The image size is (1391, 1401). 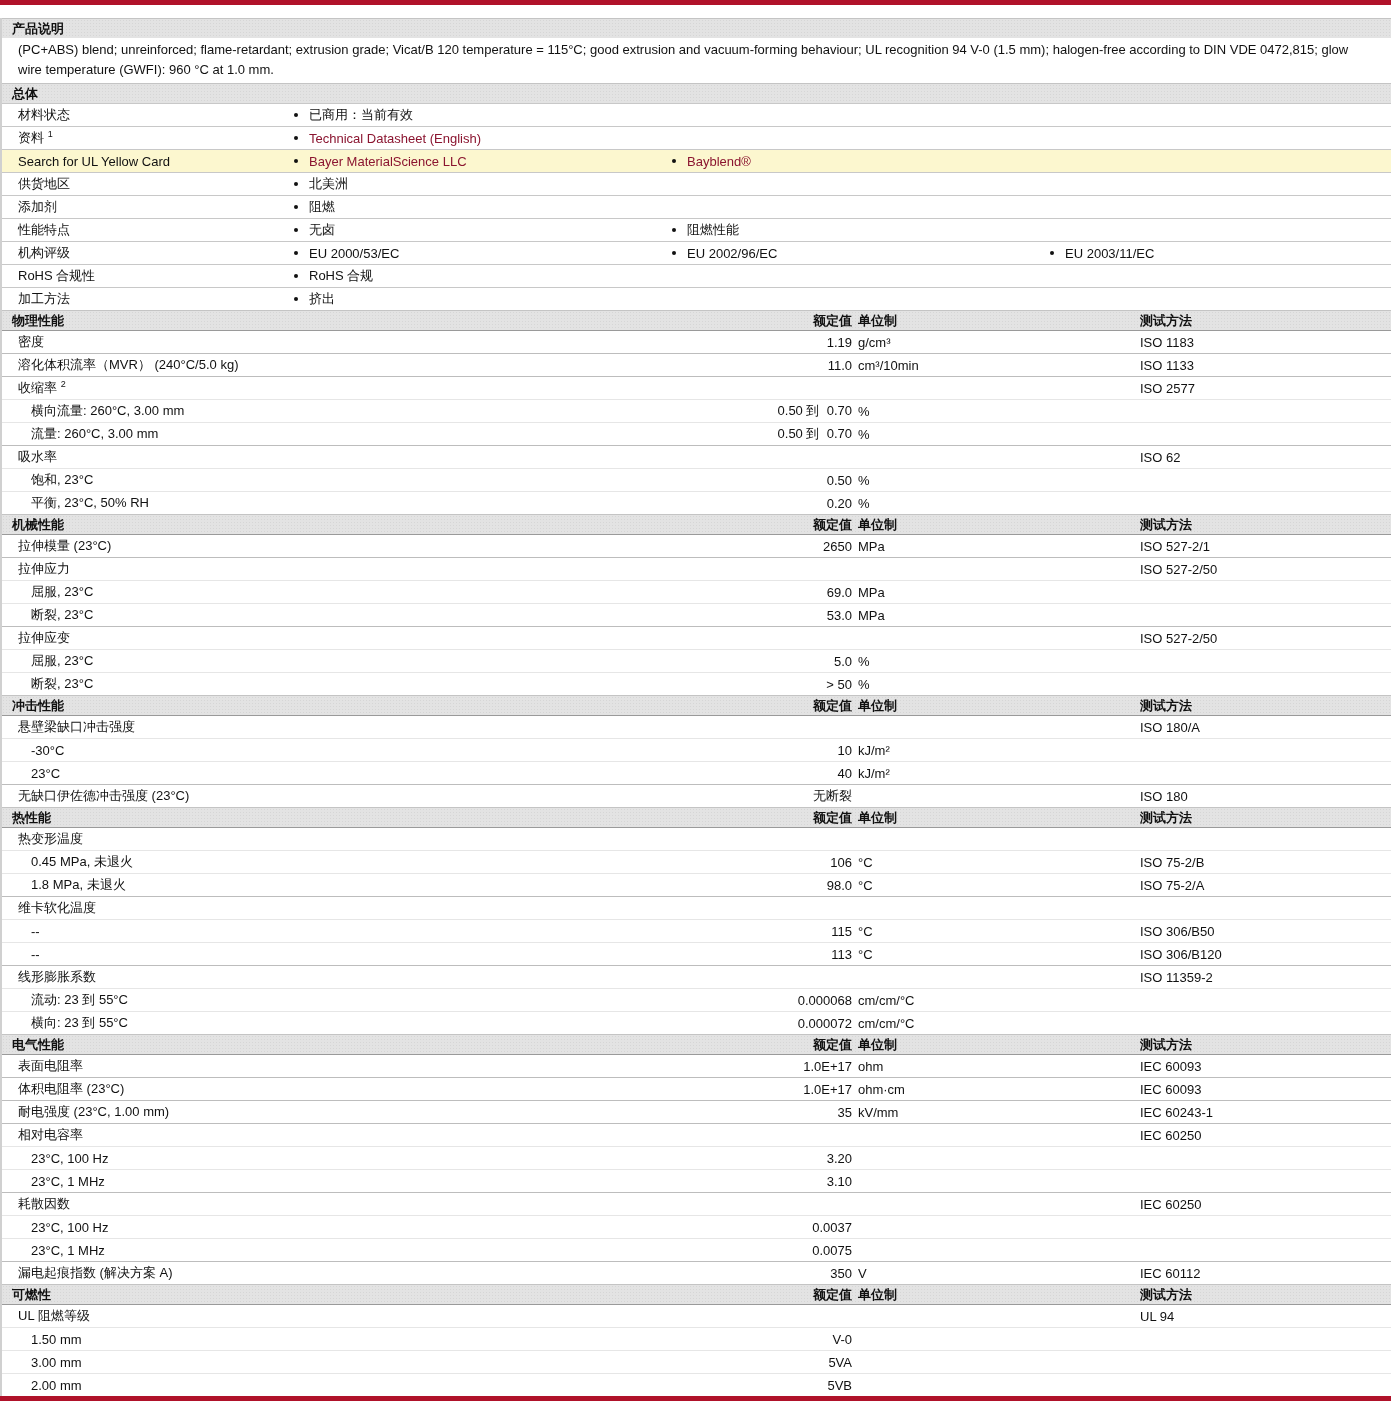 What do you see at coordinates (95, 434) in the screenshot?
I see `property-label: 流量: 260°C, 3.00 mm` at bounding box center [95, 434].